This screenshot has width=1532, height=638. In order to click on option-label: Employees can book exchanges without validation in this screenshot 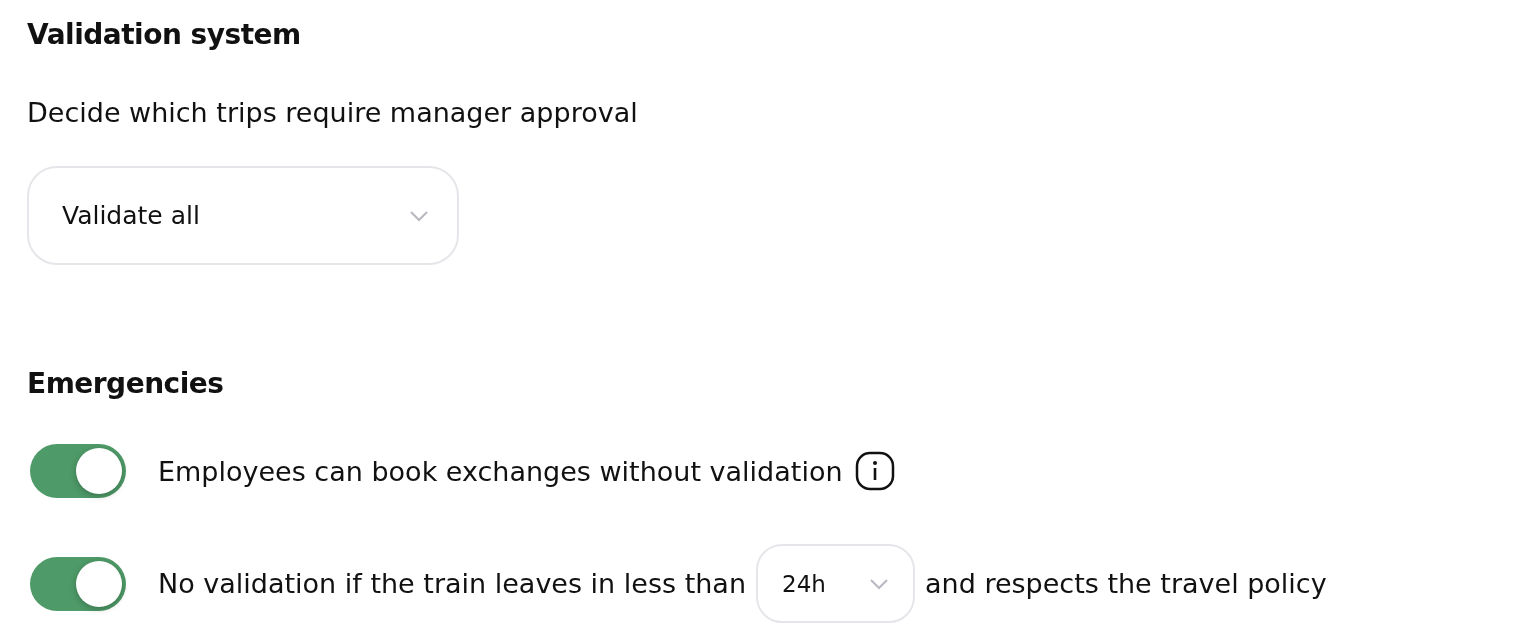, I will do `click(500, 471)`.